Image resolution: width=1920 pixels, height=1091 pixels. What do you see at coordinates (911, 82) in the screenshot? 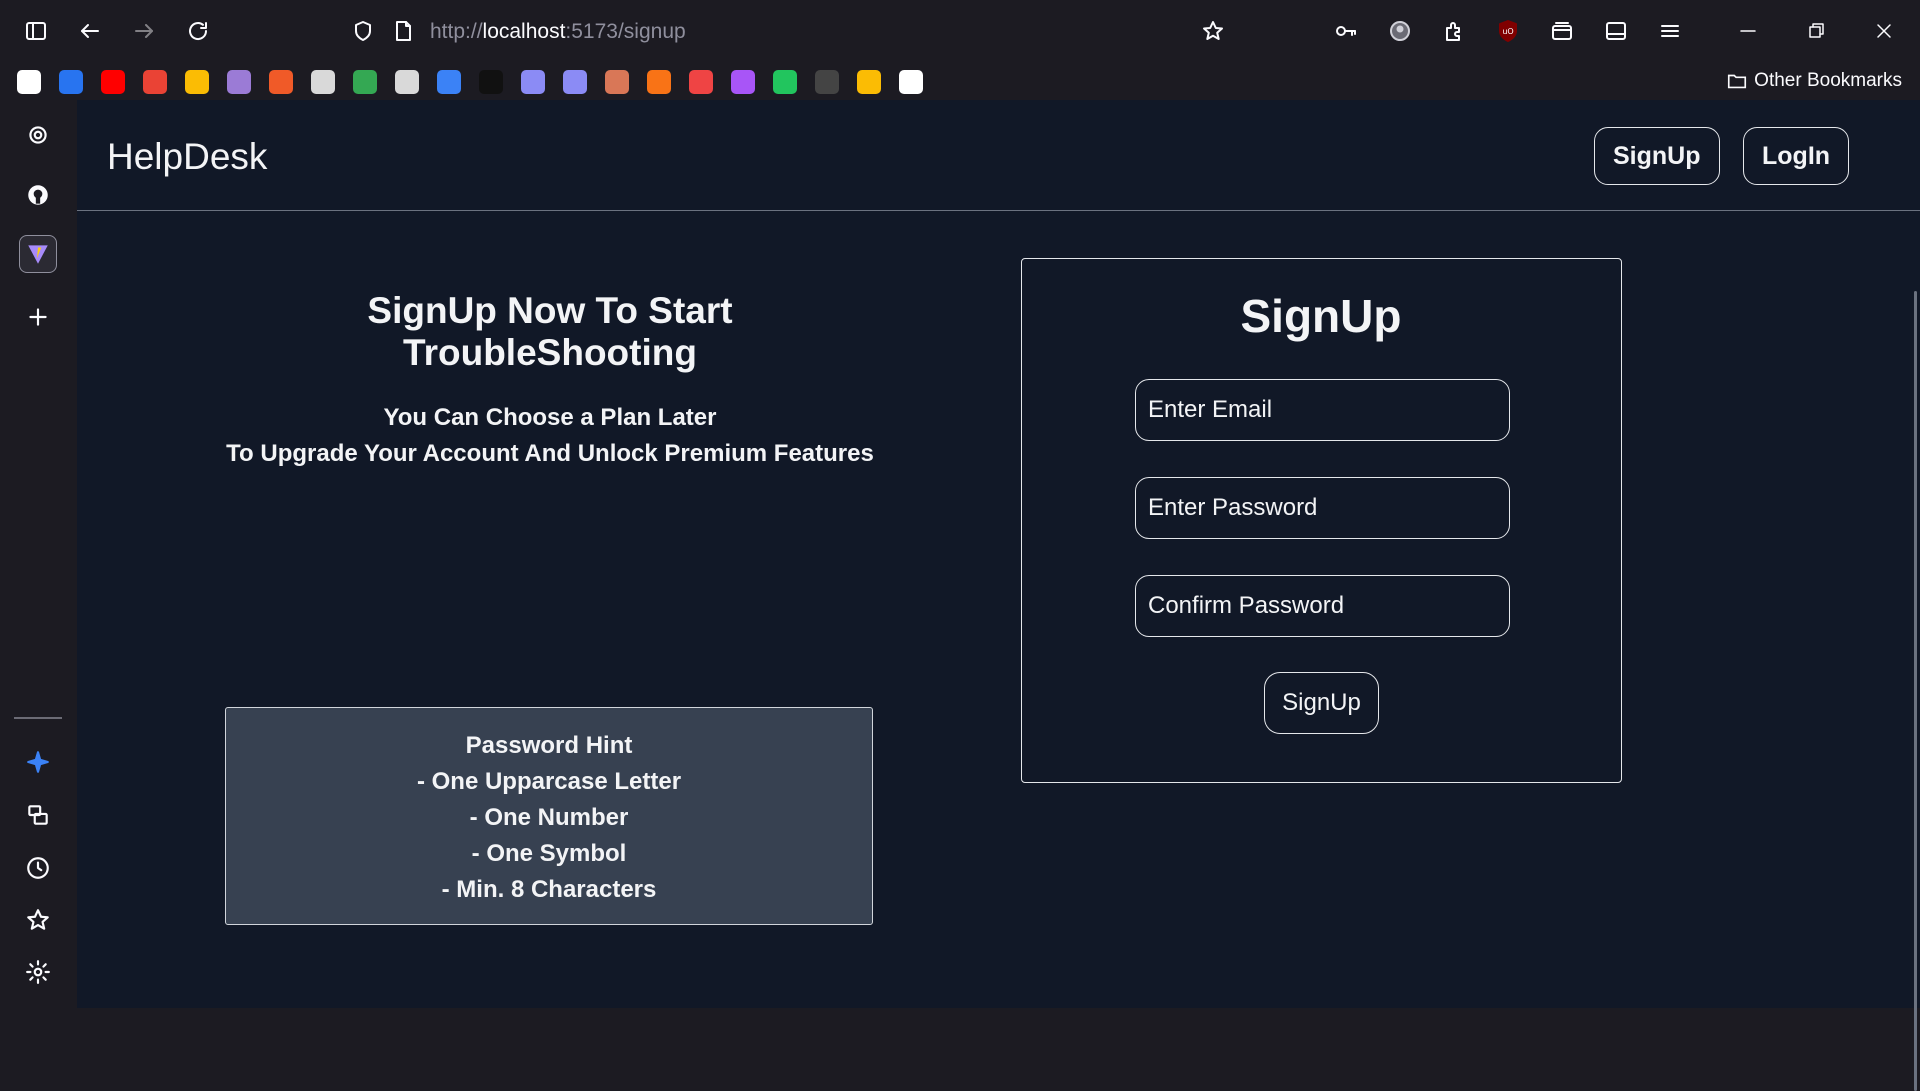
I see `bookmark-ghost-icon` at bounding box center [911, 82].